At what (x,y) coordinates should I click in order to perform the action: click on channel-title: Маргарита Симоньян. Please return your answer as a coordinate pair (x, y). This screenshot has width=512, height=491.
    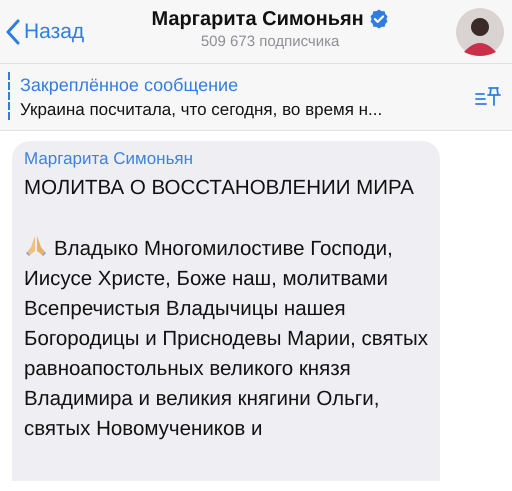
    Looking at the image, I should click on (257, 19).